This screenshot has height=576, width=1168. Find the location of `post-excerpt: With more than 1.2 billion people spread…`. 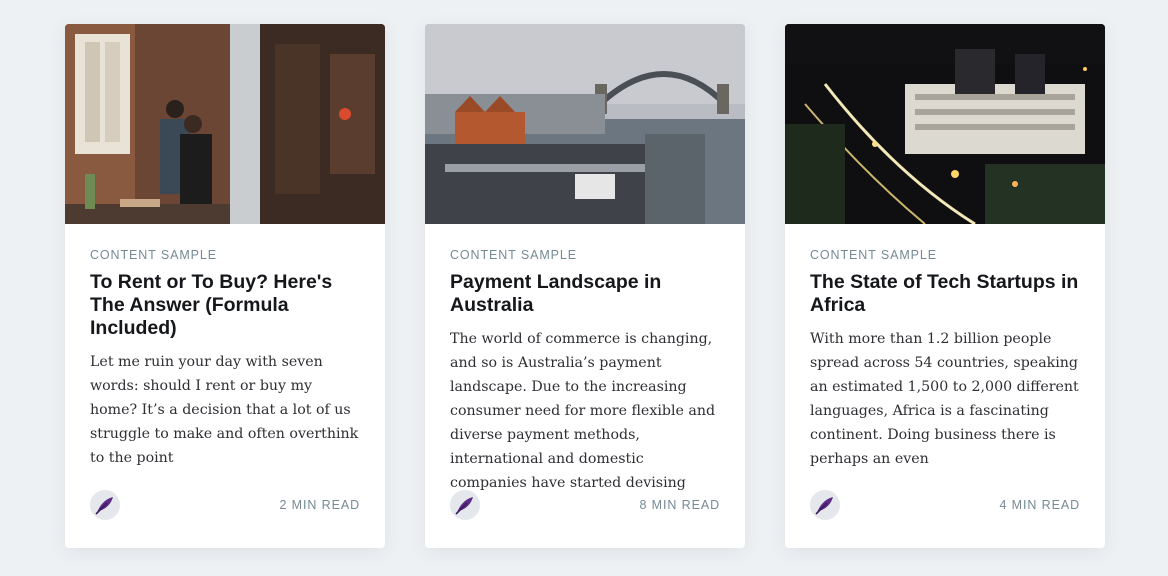

post-excerpt: With more than 1.2 billion people spread… is located at coordinates (944, 399).